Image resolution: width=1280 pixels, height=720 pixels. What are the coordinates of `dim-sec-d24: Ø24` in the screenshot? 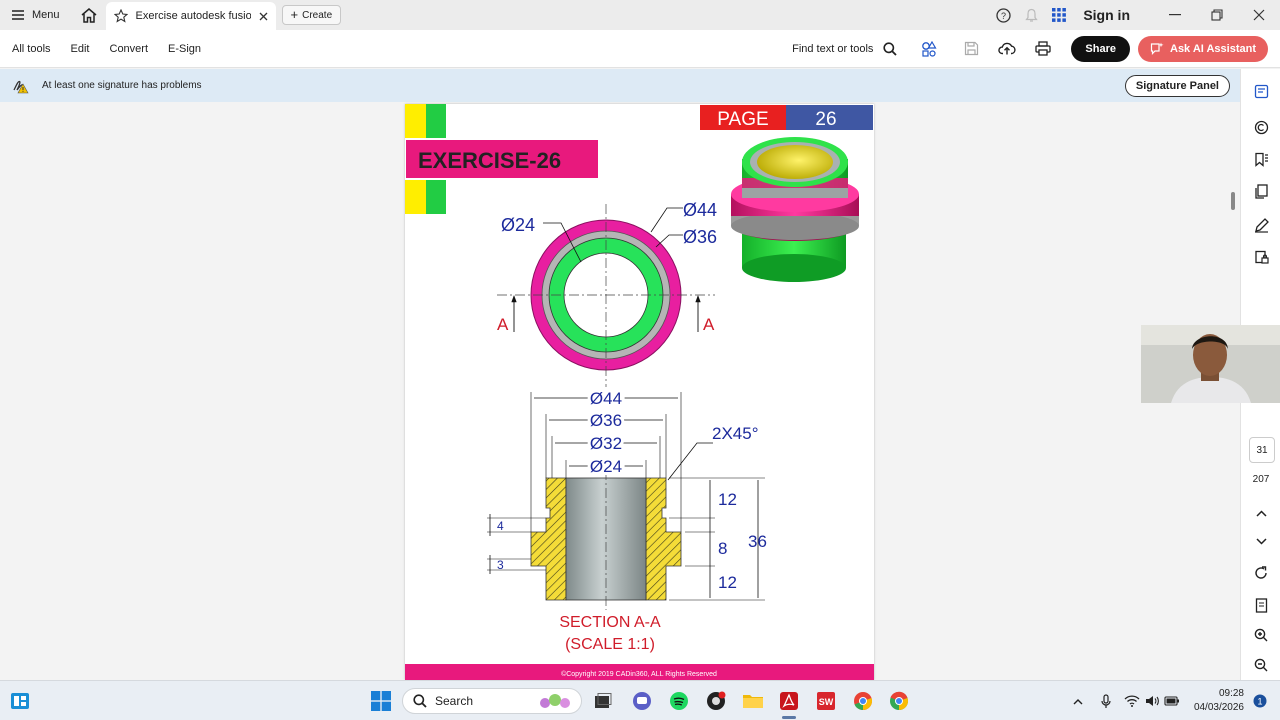 It's located at (606, 466).